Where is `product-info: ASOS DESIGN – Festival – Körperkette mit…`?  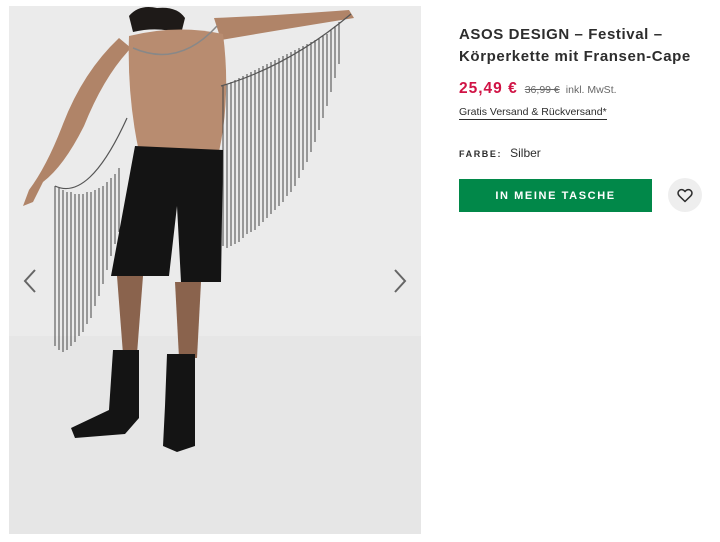
product-info: ASOS DESIGN – Festival – Körperkette mit… is located at coordinates (579, 92).